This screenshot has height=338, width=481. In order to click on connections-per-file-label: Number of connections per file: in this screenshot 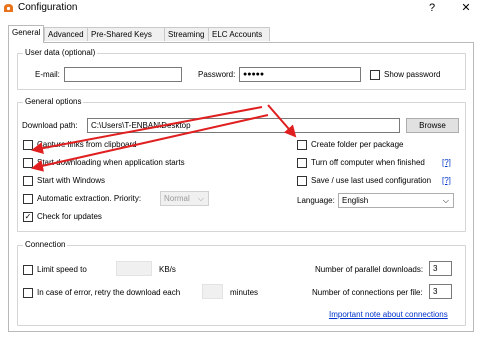, I will do `click(367, 292)`.